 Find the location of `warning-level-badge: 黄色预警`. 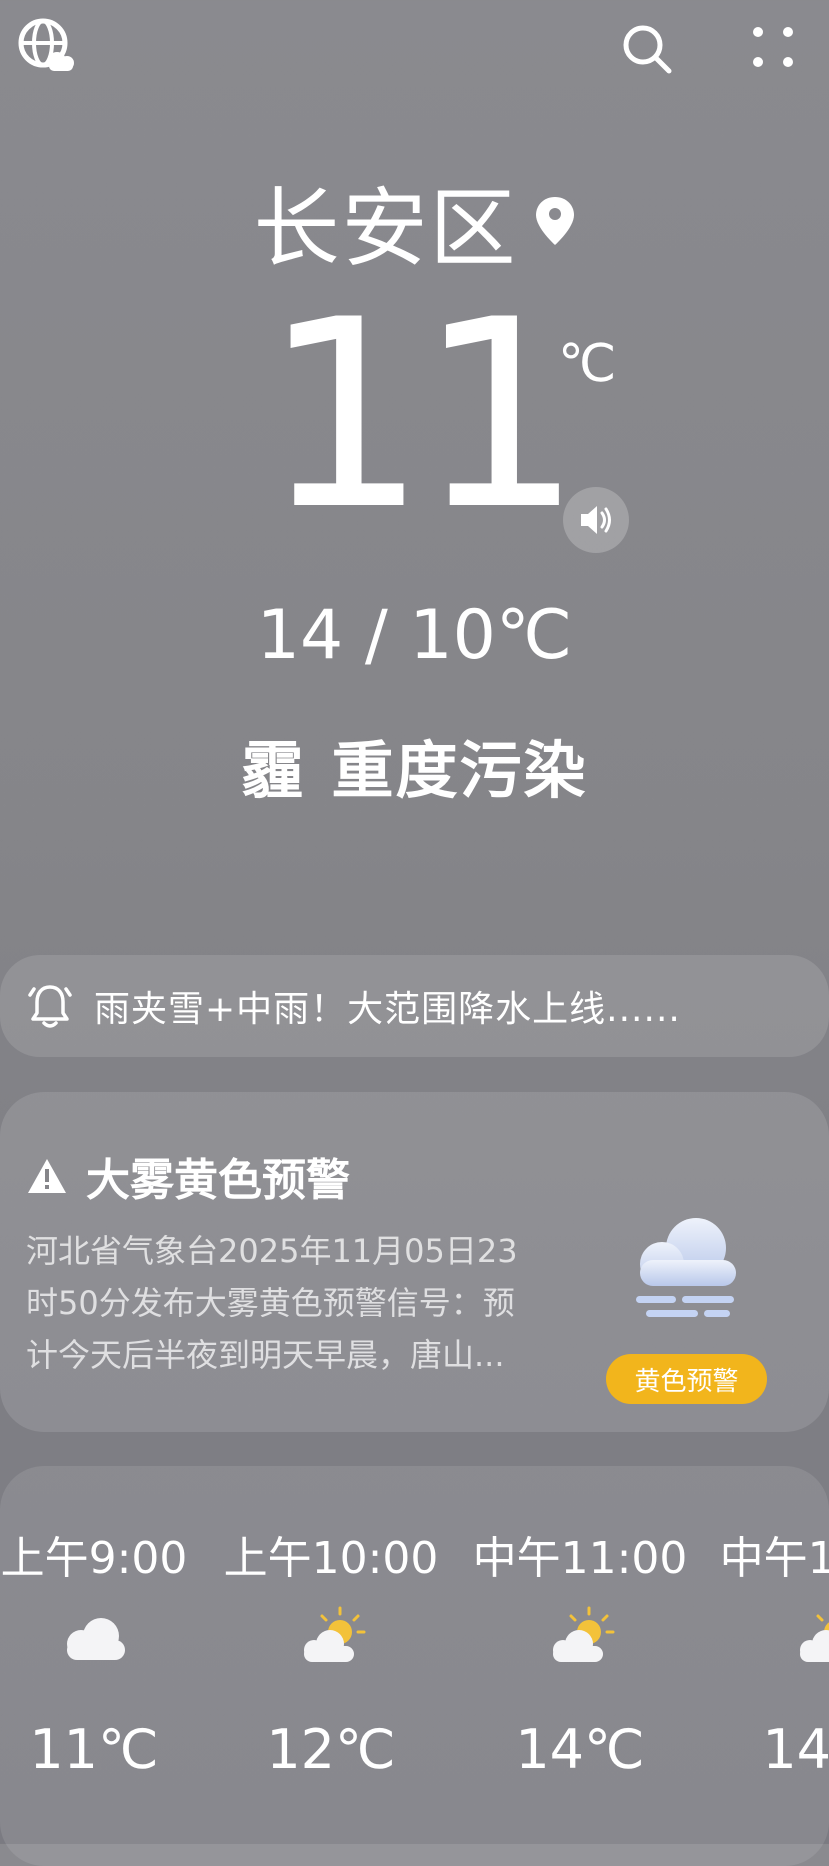

warning-level-badge: 黄色预警 is located at coordinates (686, 1379).